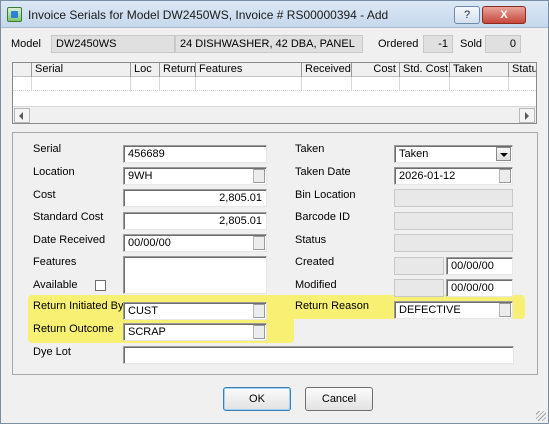 The width and height of the screenshot is (549, 424). What do you see at coordinates (195, 176) in the screenshot?
I see `location-input: 9WH` at bounding box center [195, 176].